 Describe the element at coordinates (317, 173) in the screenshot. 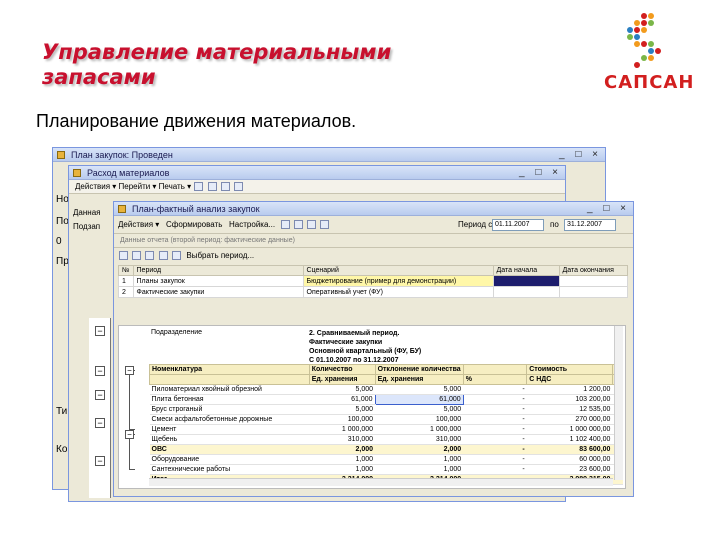

I see `material-consumption-titlebar: Расход материалов _ □ ×` at that location.